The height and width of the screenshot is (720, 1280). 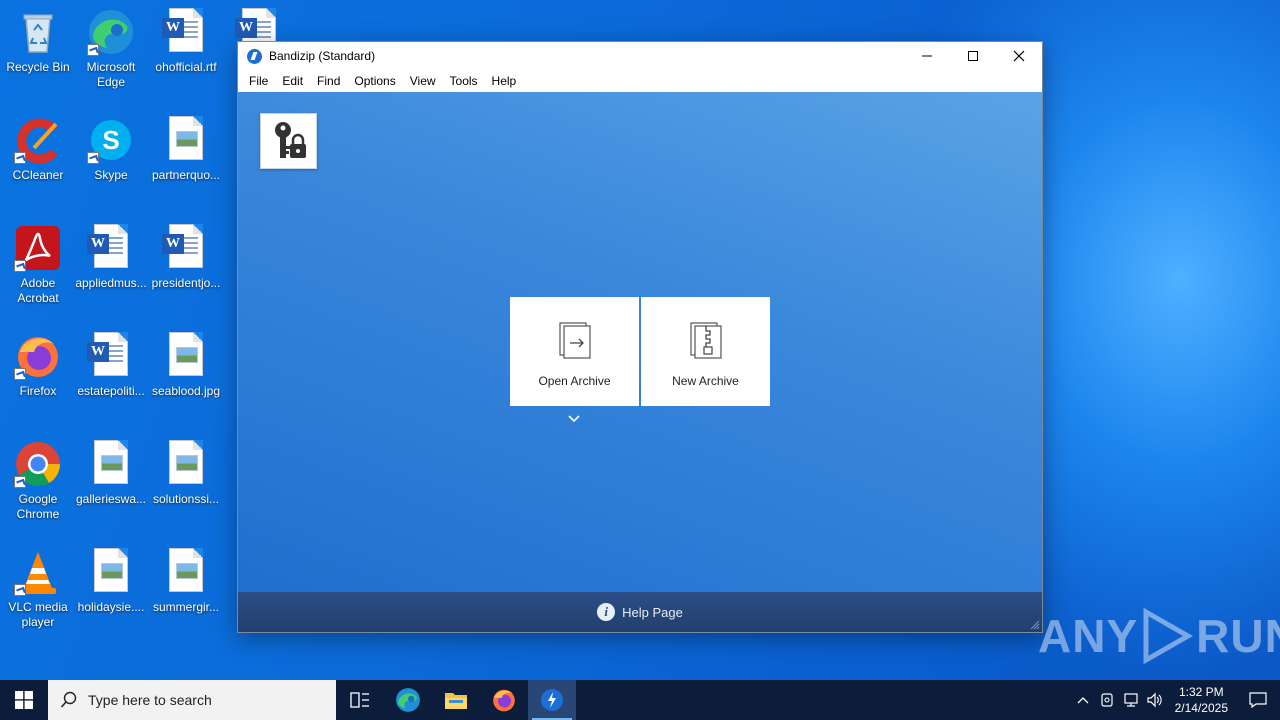 What do you see at coordinates (1168, 636) in the screenshot?
I see `play-logo-icon` at bounding box center [1168, 636].